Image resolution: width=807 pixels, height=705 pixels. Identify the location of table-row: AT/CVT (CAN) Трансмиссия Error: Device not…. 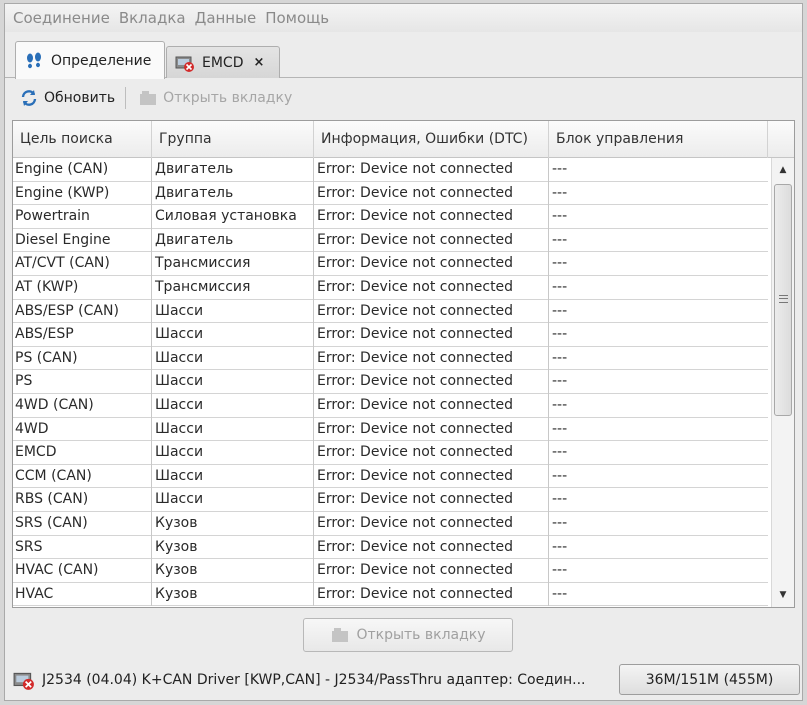
(390, 264).